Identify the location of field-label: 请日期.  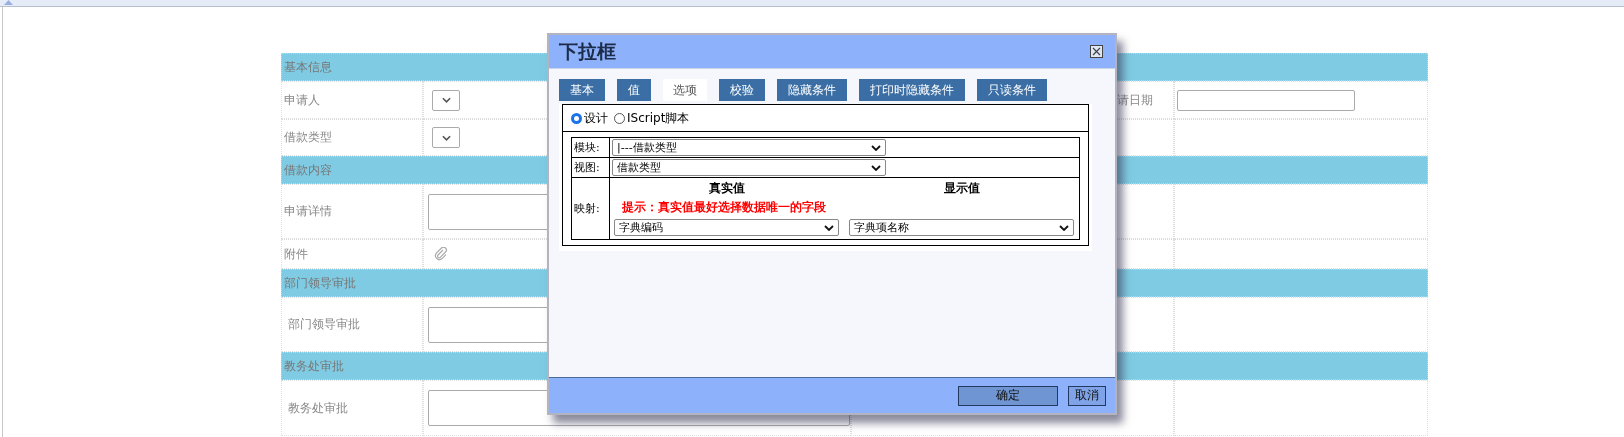
(1135, 100).